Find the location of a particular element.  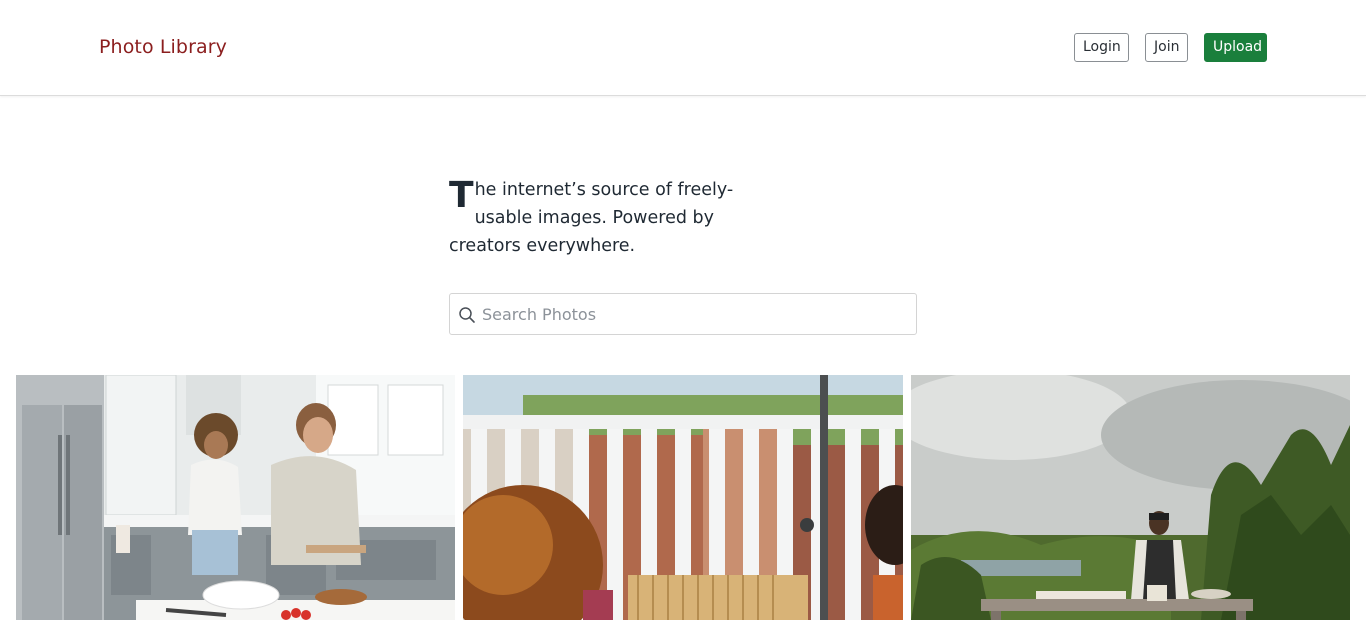

photo-balcony is located at coordinates (683, 497).